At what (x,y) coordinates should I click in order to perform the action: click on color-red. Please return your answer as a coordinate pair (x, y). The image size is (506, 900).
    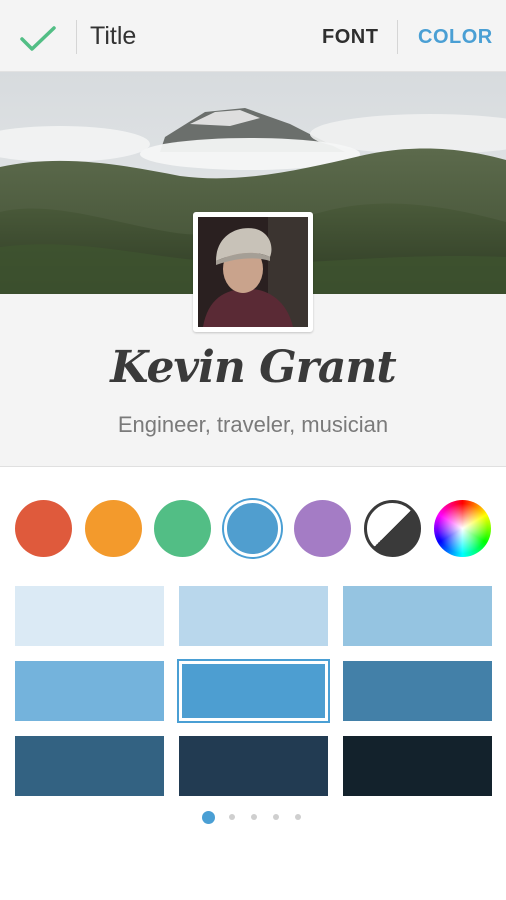
    Looking at the image, I should click on (43, 528).